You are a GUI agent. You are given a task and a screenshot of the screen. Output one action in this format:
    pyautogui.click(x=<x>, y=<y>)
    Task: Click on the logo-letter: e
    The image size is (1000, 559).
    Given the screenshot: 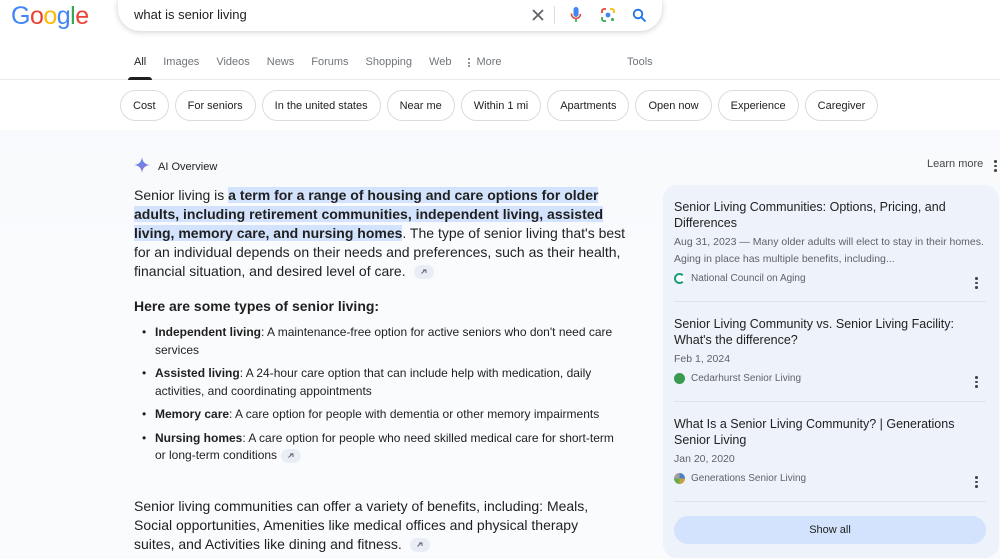 What is the action you would take?
    pyautogui.click(x=82, y=16)
    